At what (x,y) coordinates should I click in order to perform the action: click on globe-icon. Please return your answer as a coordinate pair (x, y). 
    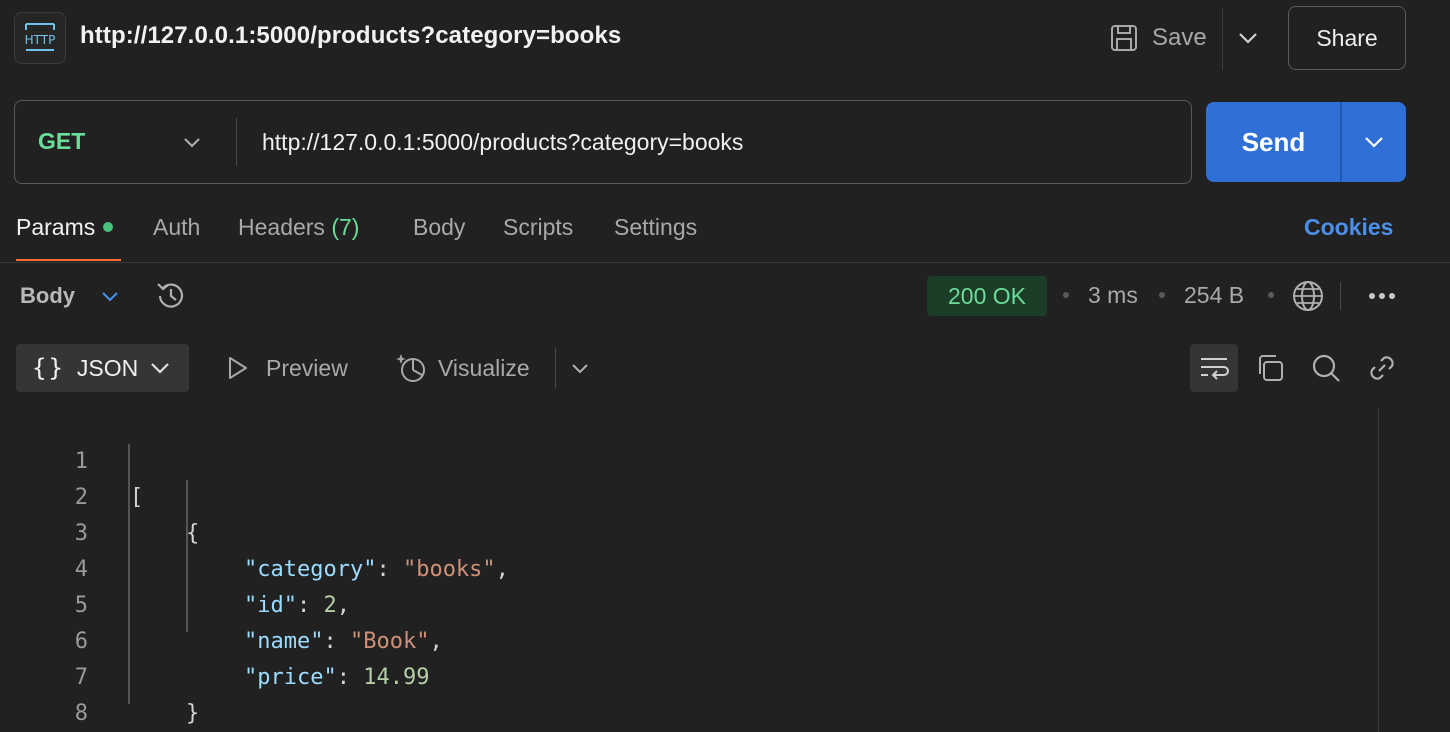
    Looking at the image, I should click on (1308, 296).